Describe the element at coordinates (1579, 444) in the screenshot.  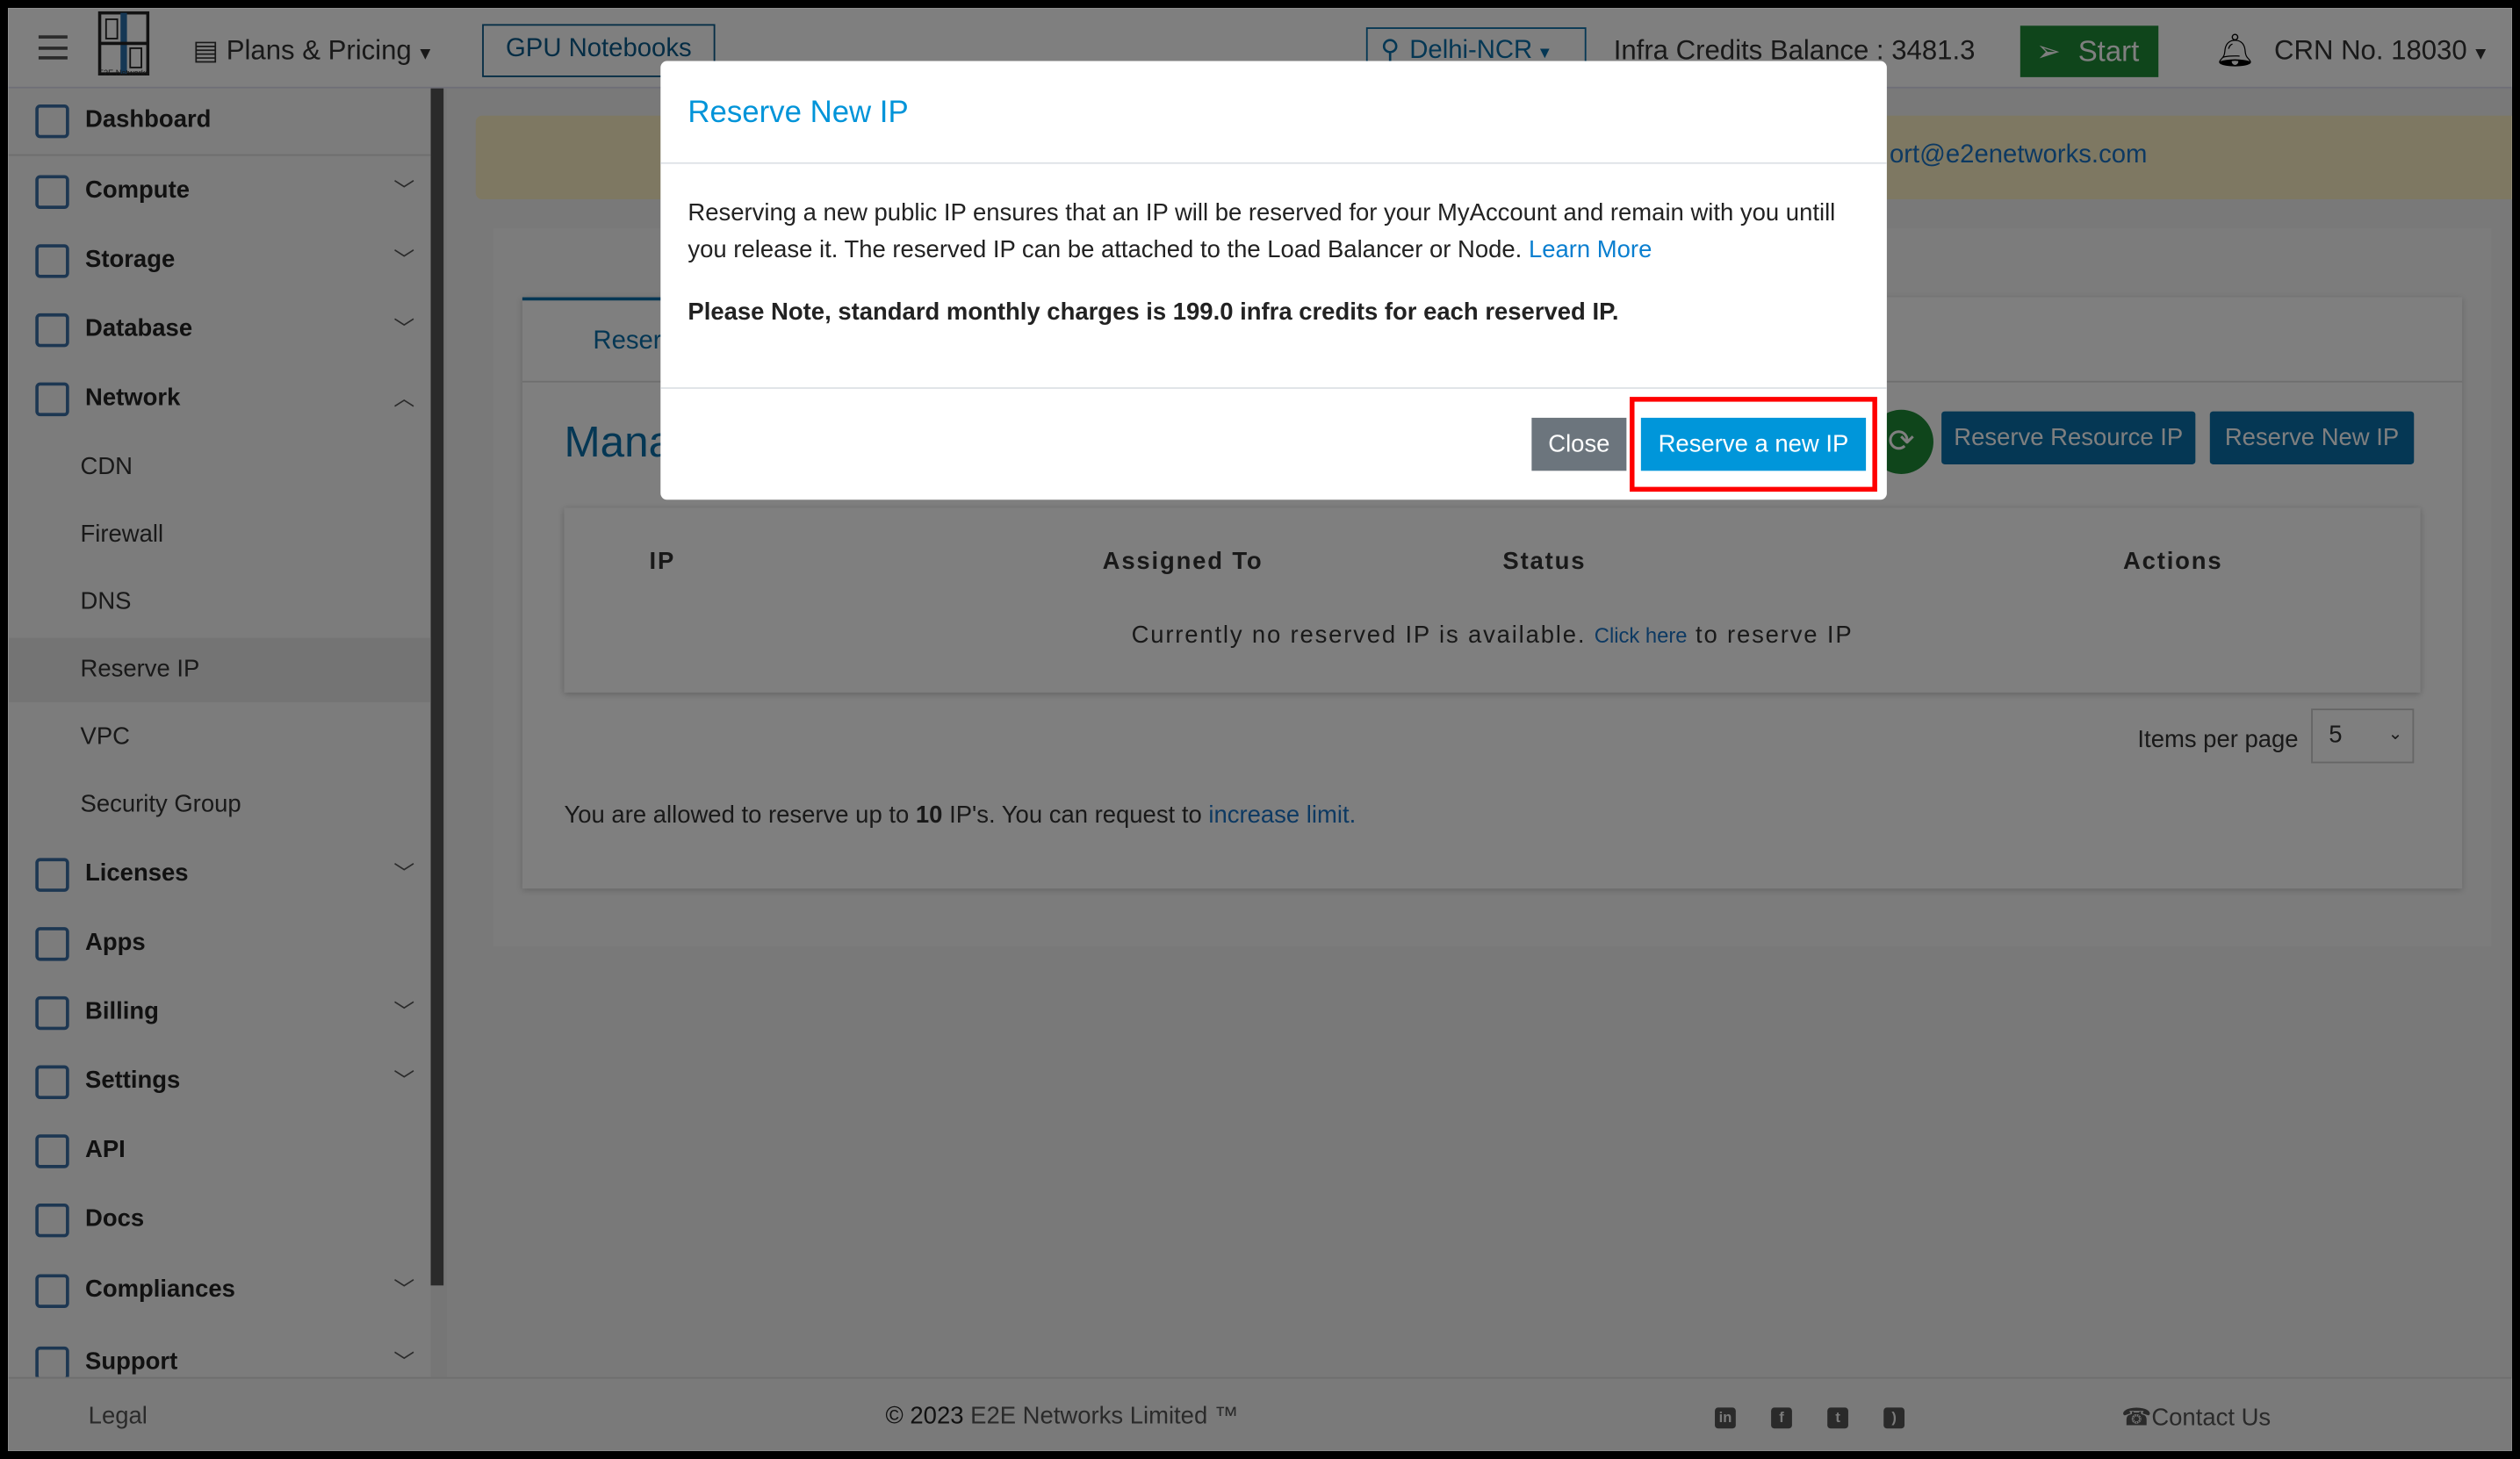
I see `close-button: Close` at that location.